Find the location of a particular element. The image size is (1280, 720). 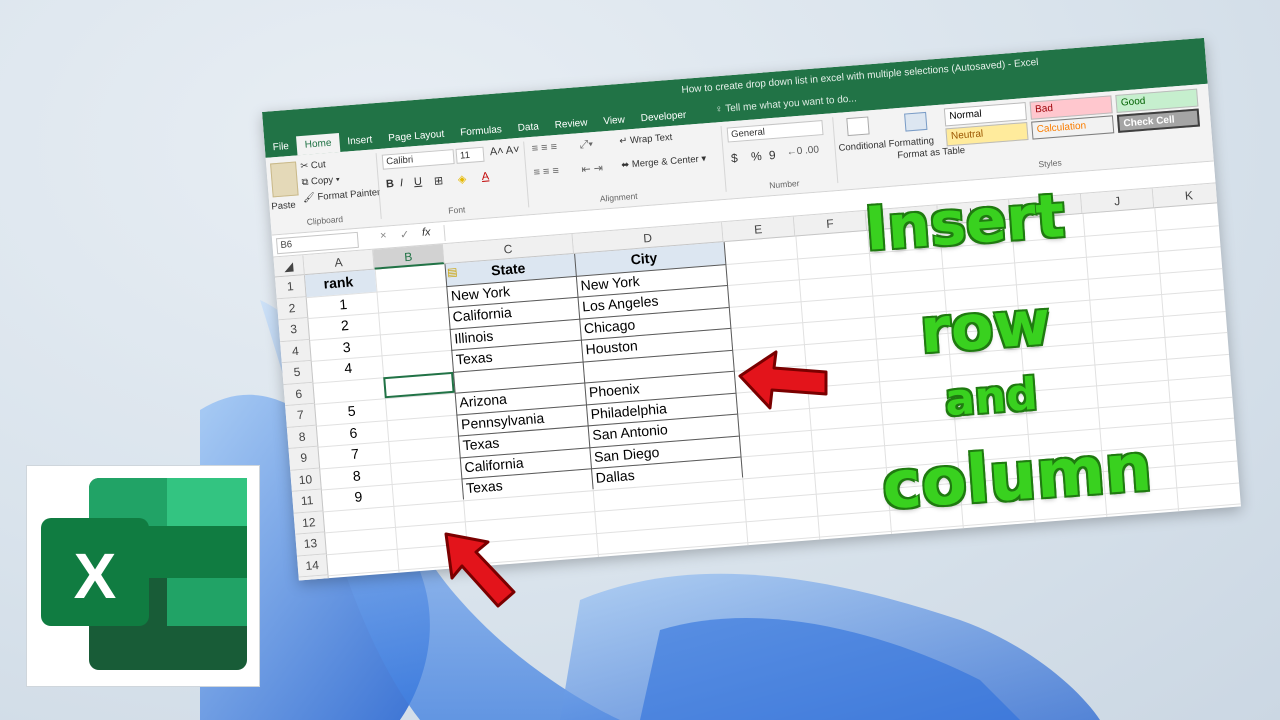

column-header-f: F is located at coordinates (830, 223).